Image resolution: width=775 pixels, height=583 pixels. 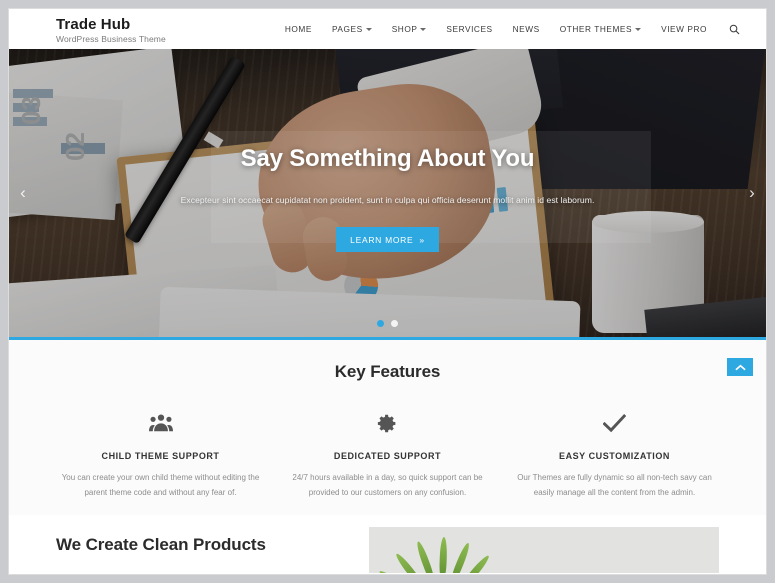 I want to click on nav-item-services: SERVICES, so click(x=469, y=29).